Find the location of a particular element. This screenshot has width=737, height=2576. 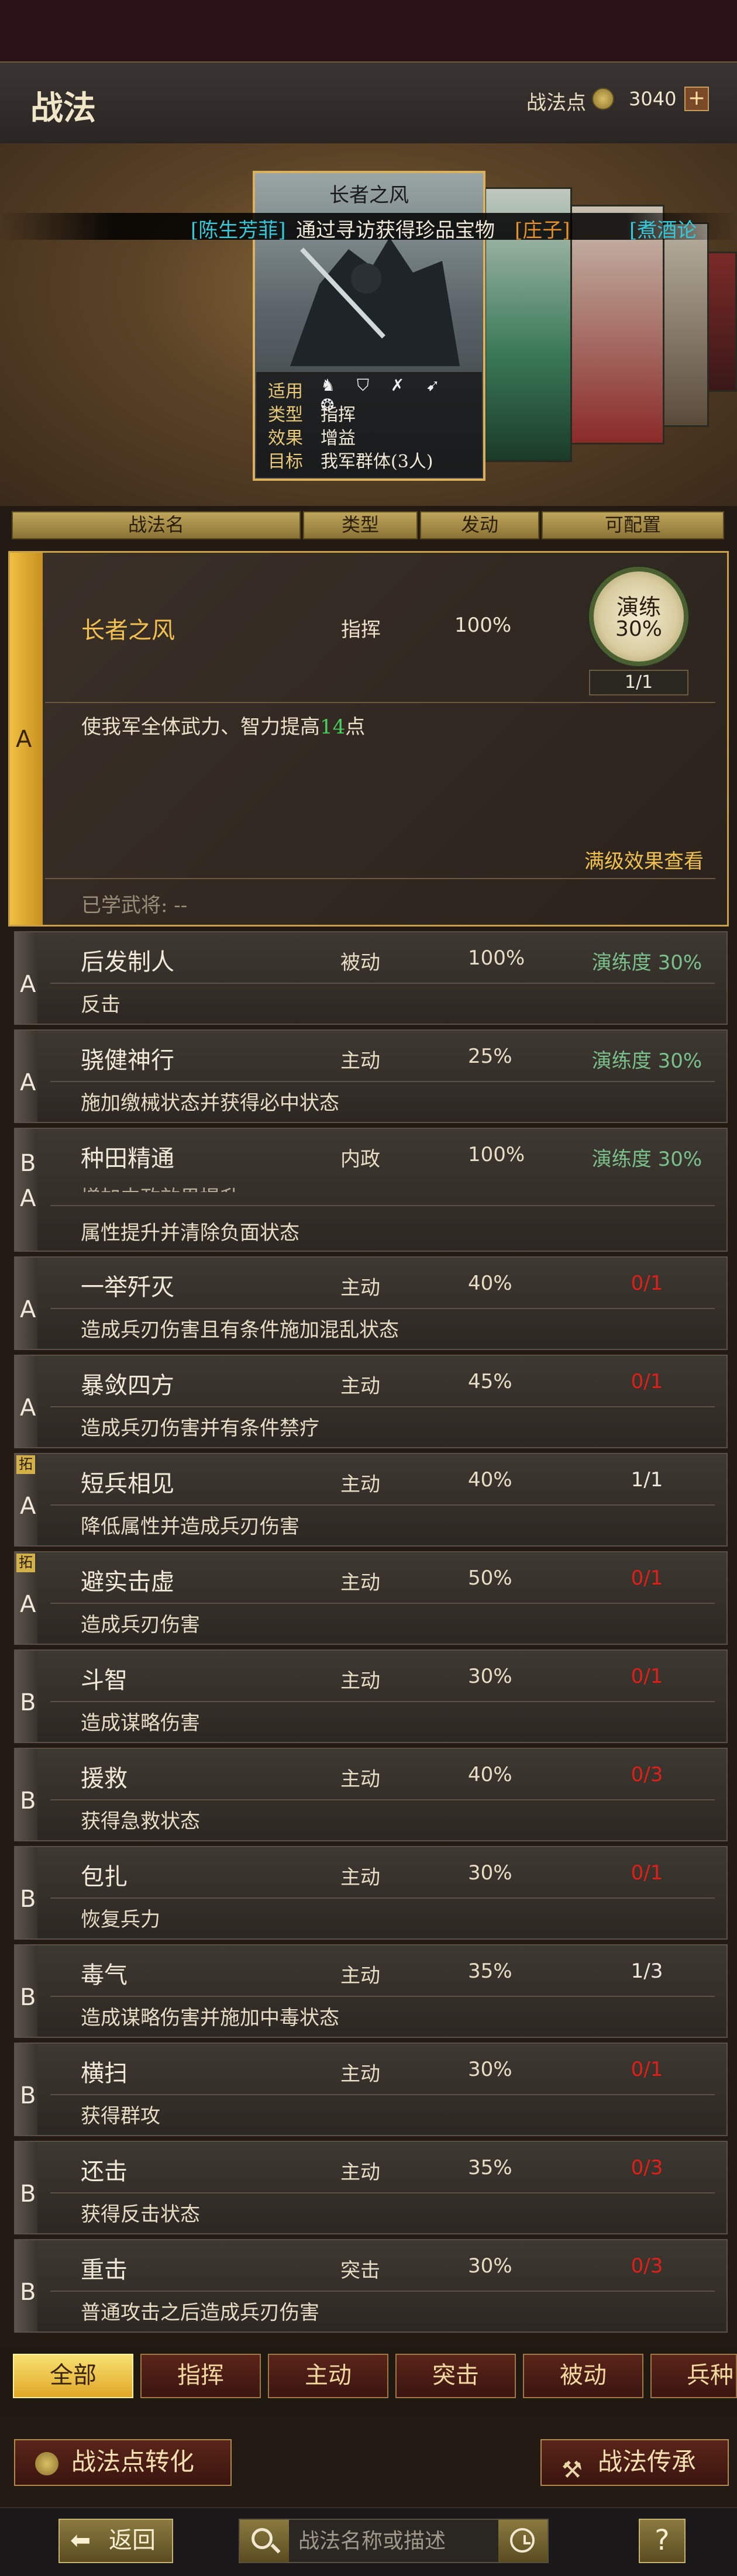

skill-row: A 后发制人 被动 100% 演练度 30% 反击 is located at coordinates (371, 978).